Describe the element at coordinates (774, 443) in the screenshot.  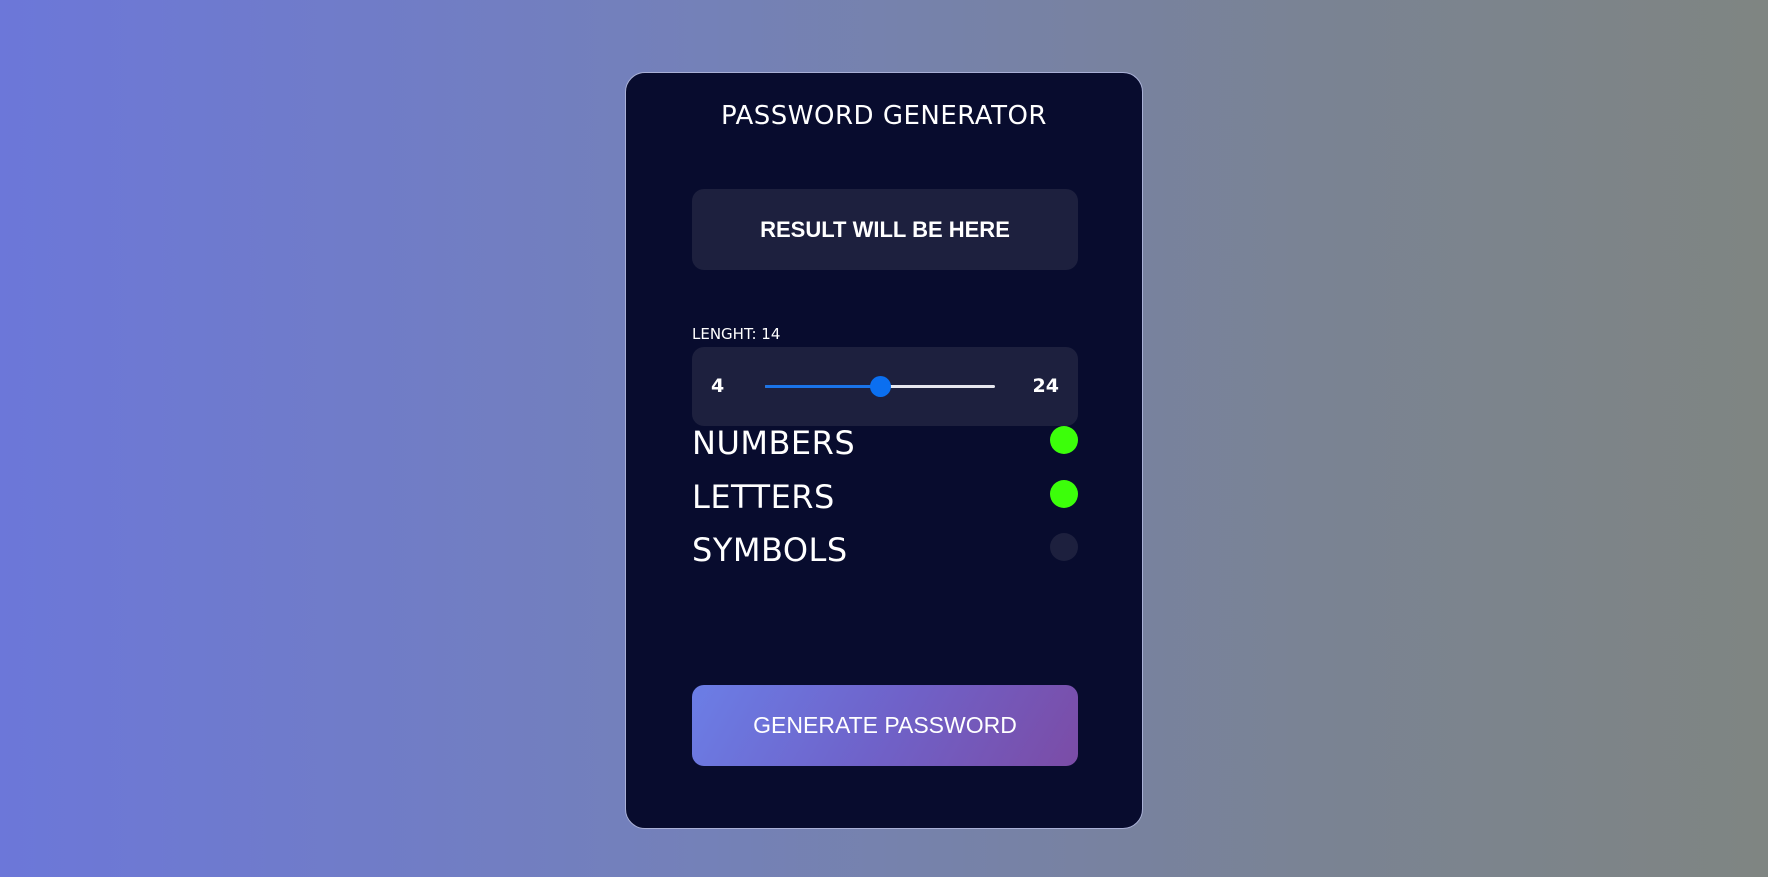
I see `option-numbers-label: NUMBERS` at that location.